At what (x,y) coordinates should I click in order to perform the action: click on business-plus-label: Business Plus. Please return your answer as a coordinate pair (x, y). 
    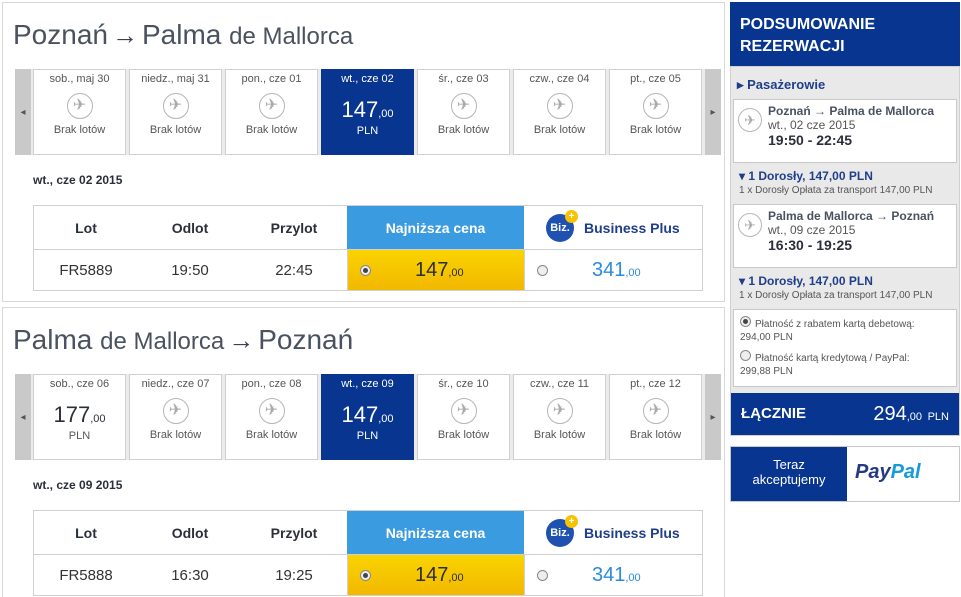
    Looking at the image, I should click on (632, 532).